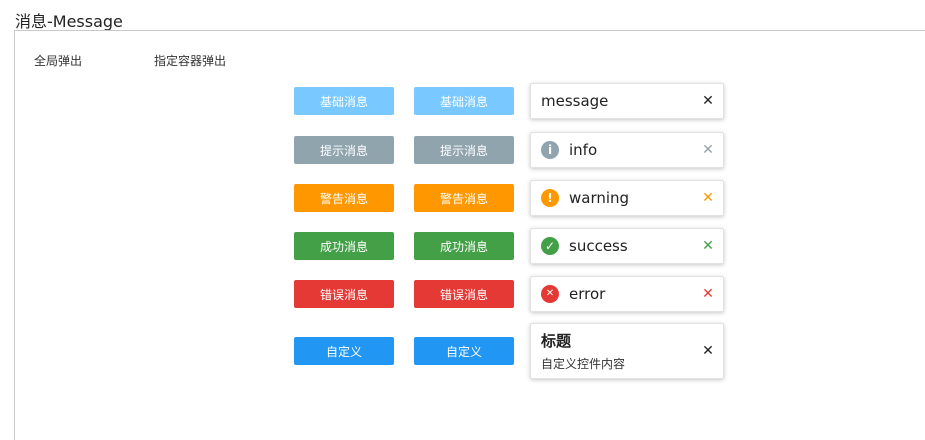 This screenshot has width=925, height=440. What do you see at coordinates (344, 198) in the screenshot?
I see `global-warning-button: 警告消息` at bounding box center [344, 198].